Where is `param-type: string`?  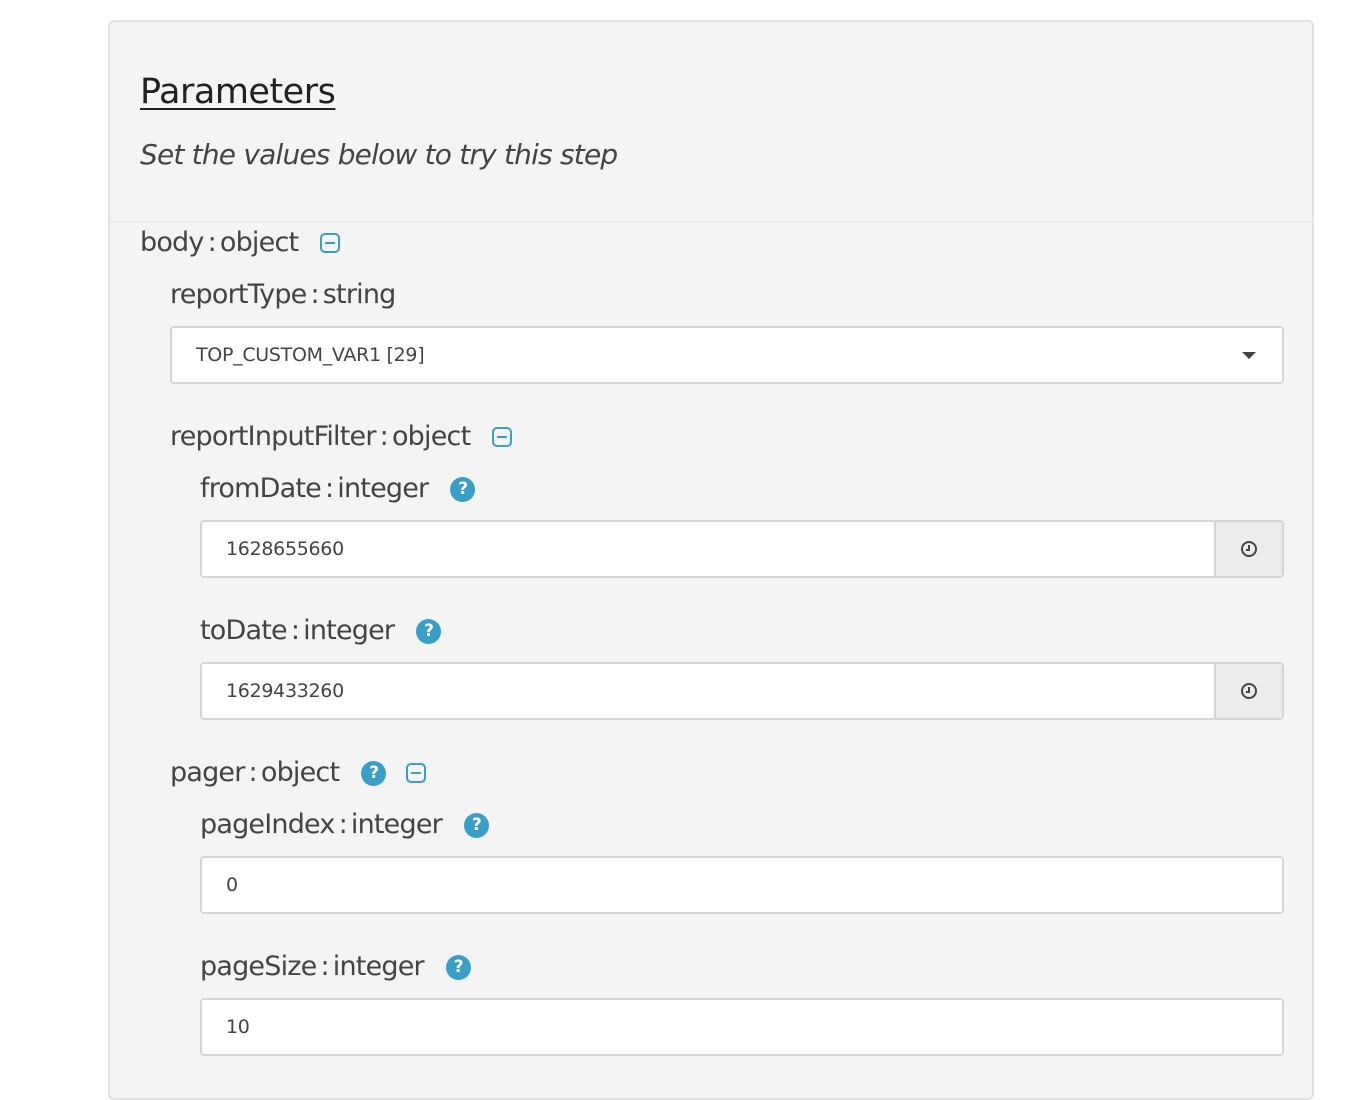 param-type: string is located at coordinates (359, 294).